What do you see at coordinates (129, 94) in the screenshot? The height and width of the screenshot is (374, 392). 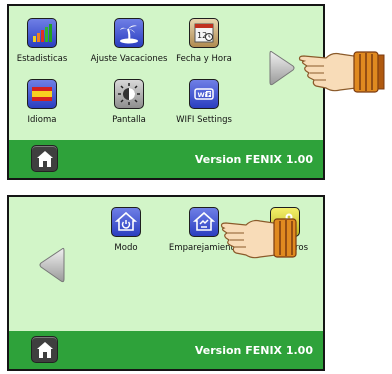 I see `brightness-icon` at bounding box center [129, 94].